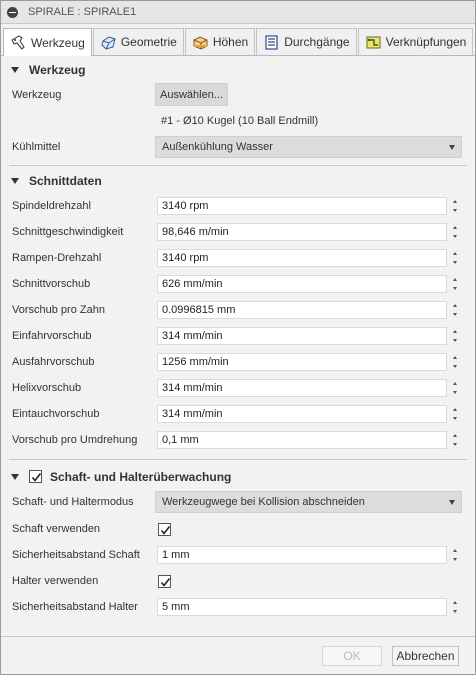 The height and width of the screenshot is (675, 476). I want to click on passes-icon, so click(271, 42).